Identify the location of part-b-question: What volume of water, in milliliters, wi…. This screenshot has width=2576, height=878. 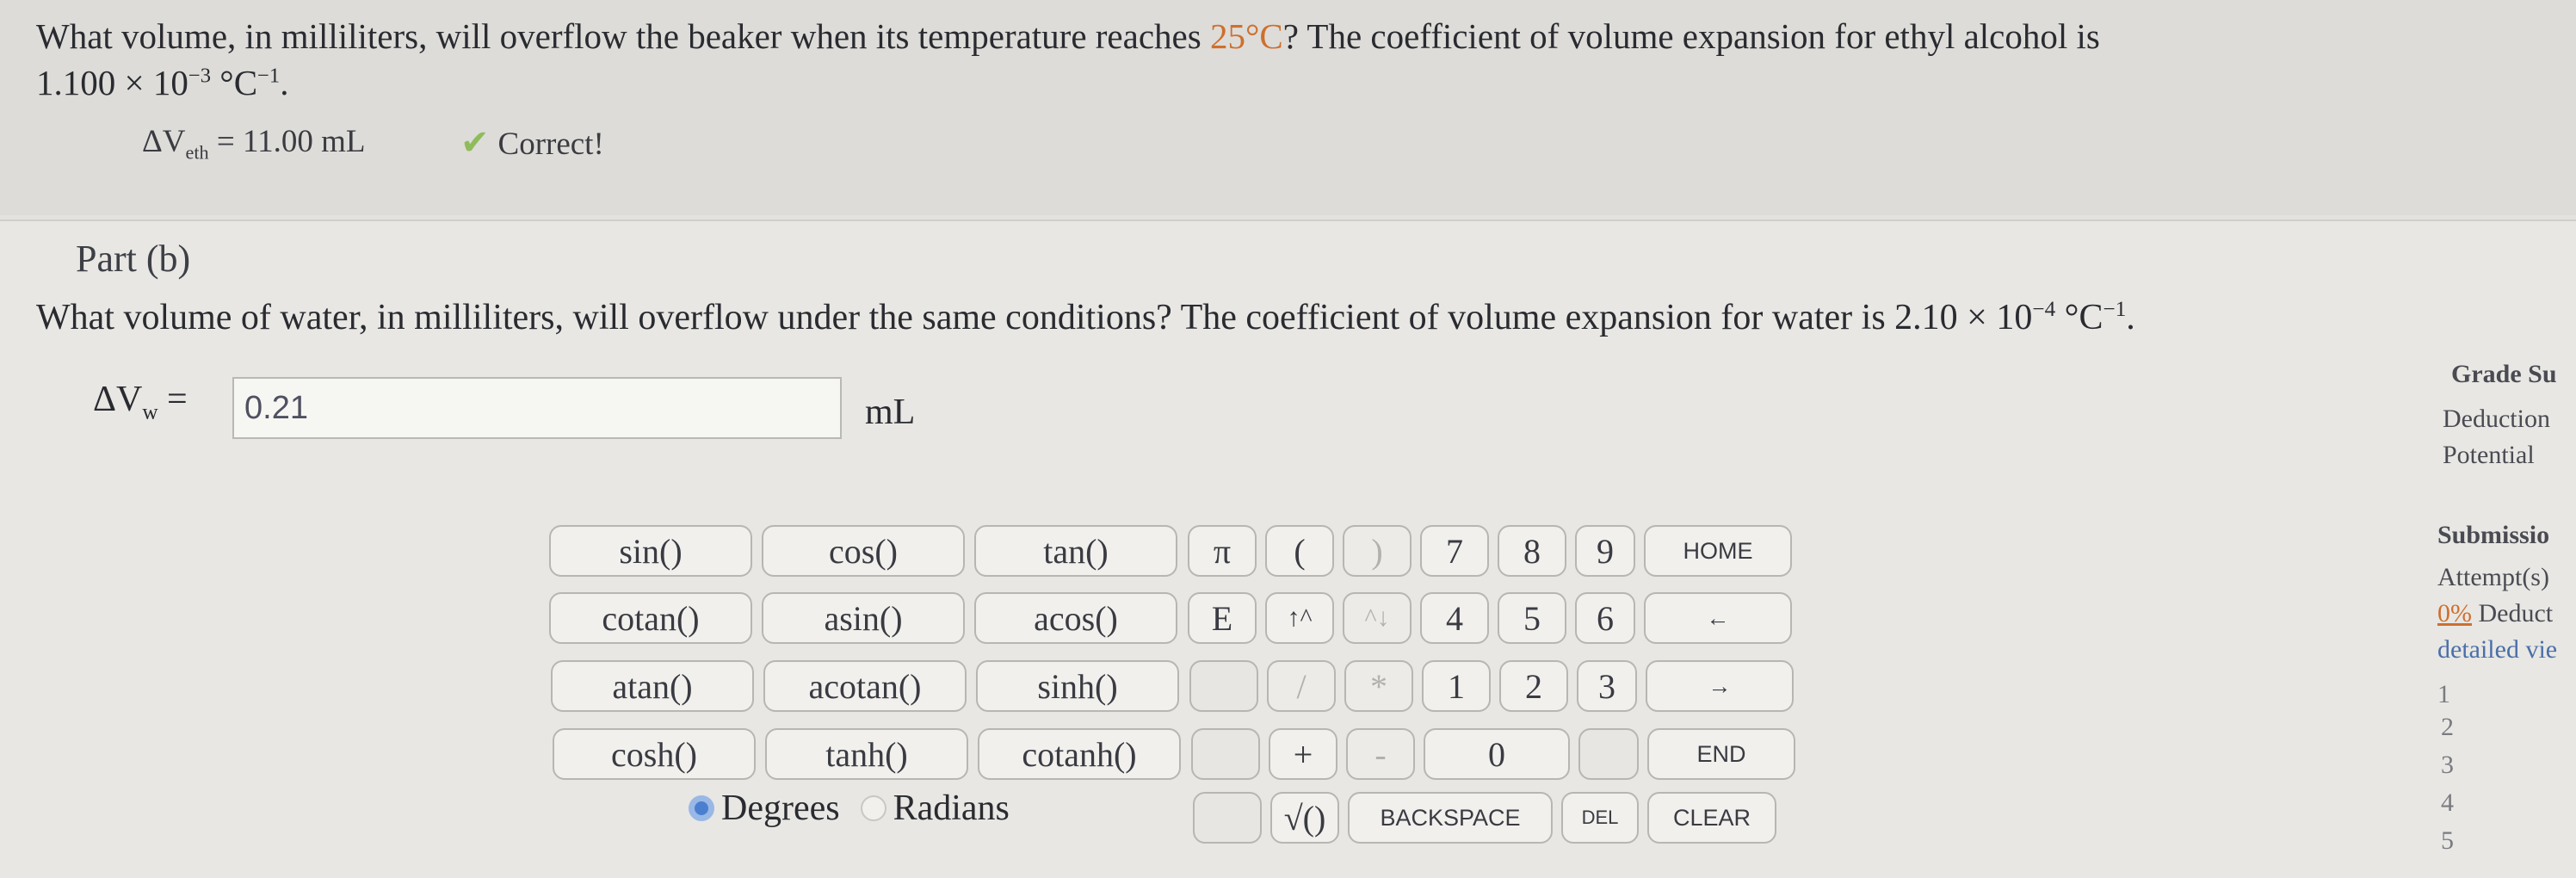
(1085, 317).